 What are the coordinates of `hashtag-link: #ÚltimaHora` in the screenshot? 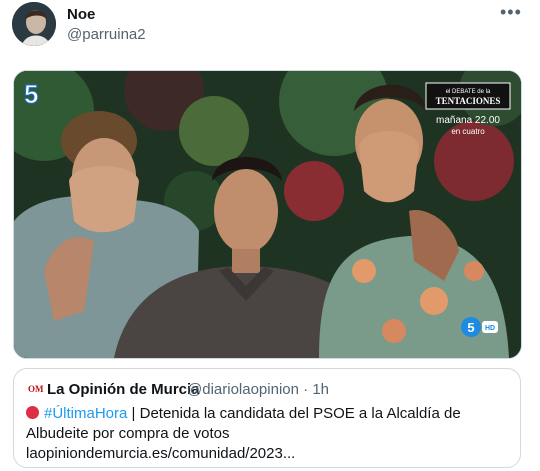 It's located at (85, 413).